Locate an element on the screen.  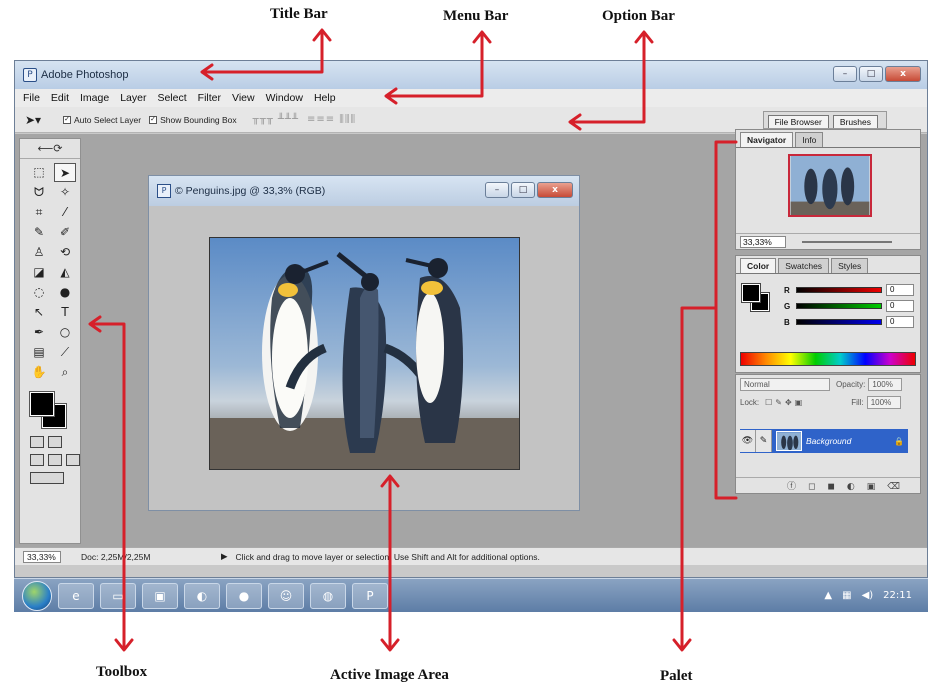
color-palette-swatches is located at coordinates (756, 298).